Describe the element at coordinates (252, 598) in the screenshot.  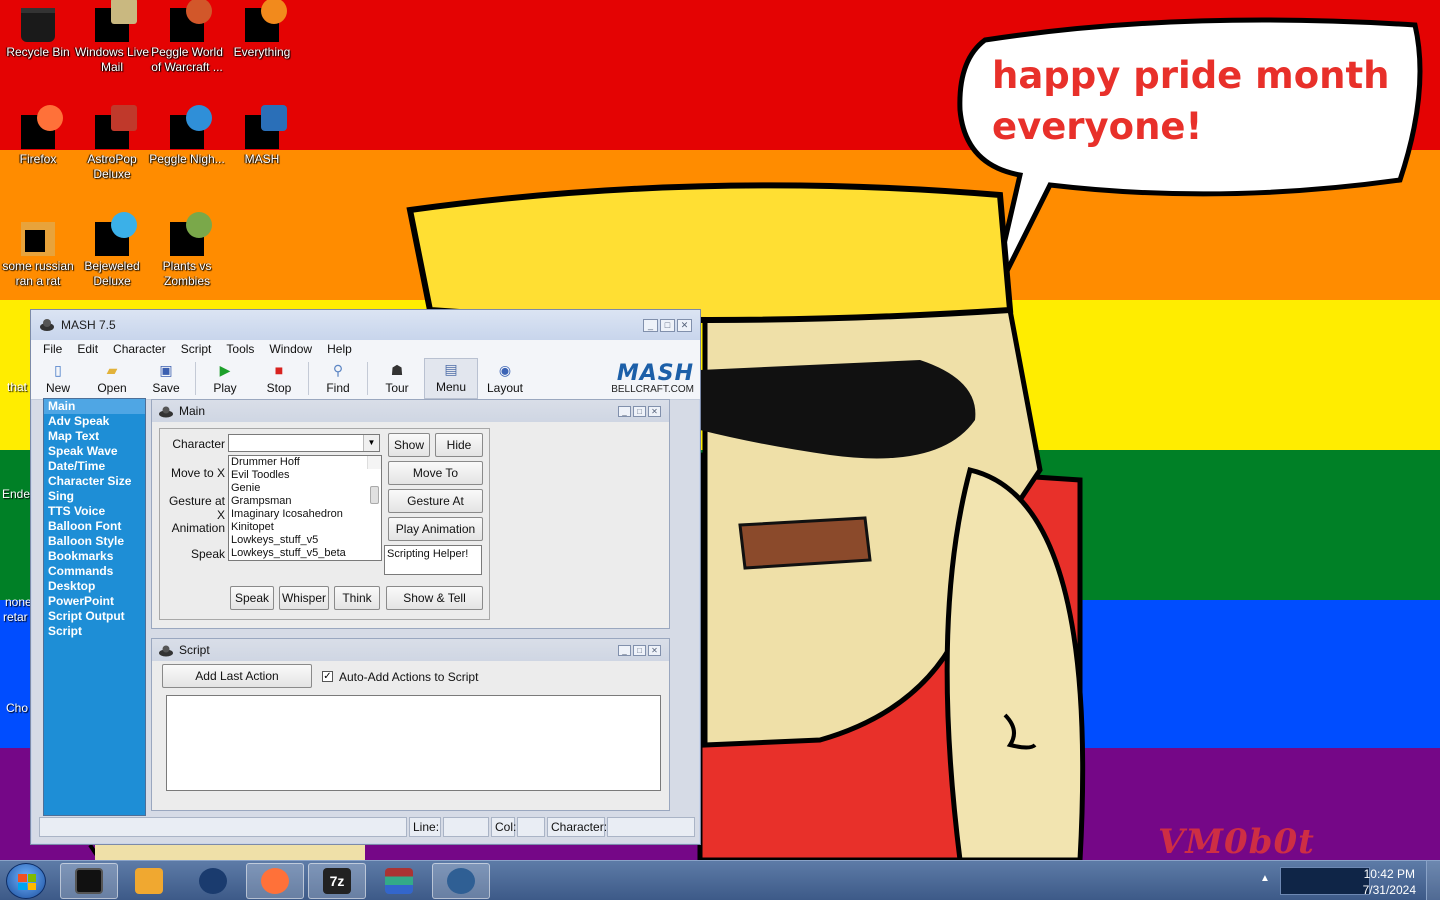
I see `speak-button: Speak` at that location.